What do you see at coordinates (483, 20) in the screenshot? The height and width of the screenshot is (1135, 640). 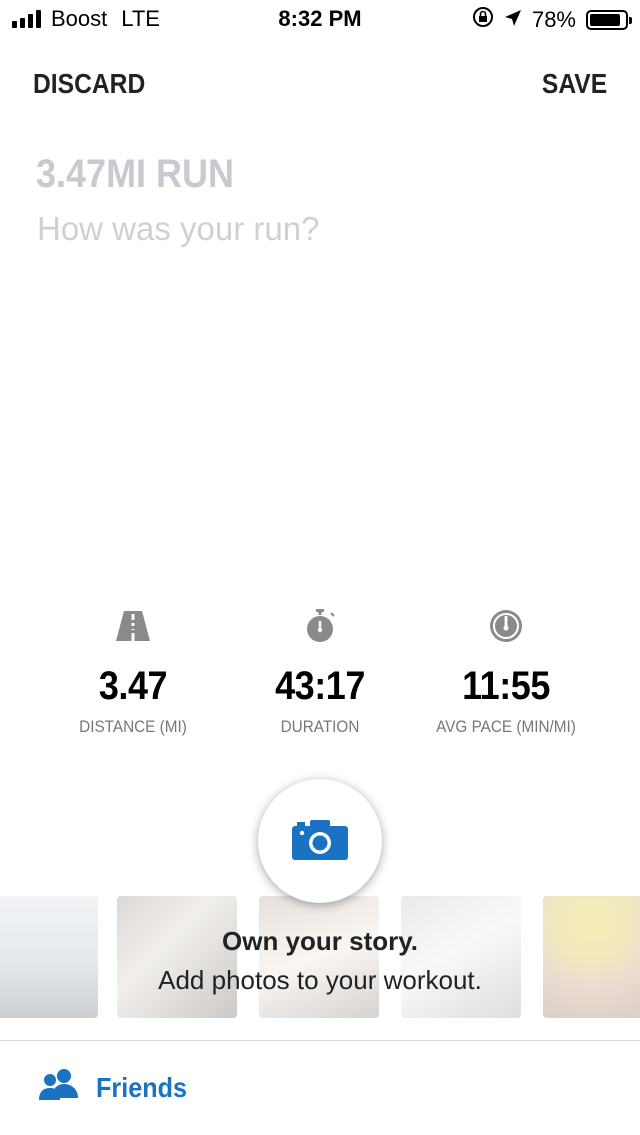 I see `orientation-lock-icon` at bounding box center [483, 20].